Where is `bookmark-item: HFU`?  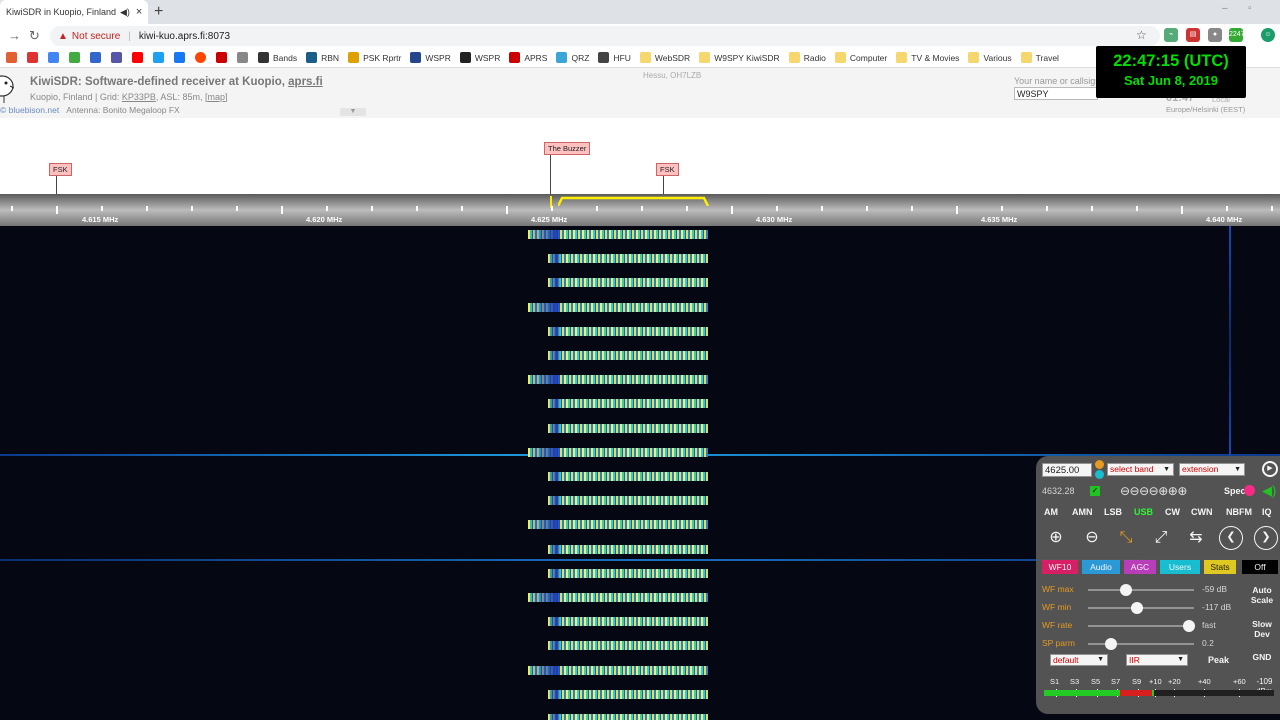
bookmark-item: HFU is located at coordinates (614, 57).